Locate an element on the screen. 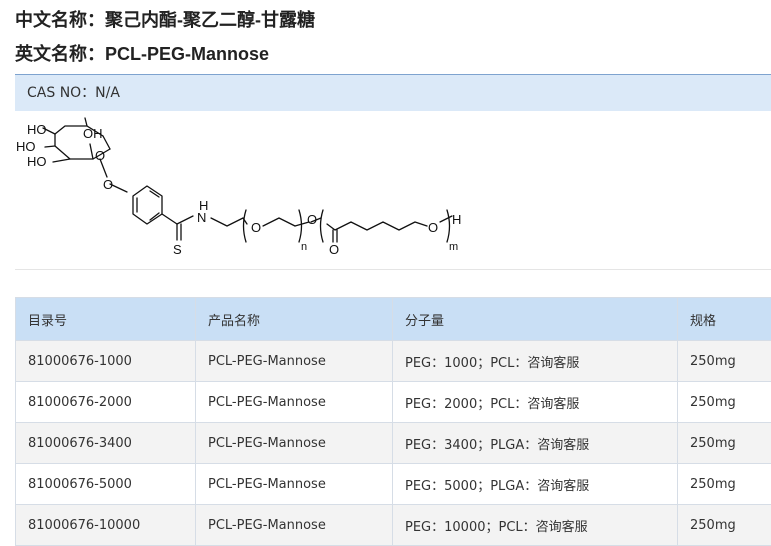 This screenshot has height=546, width=771. table-header-row: 目录号 产品名称 分子量 规格 is located at coordinates (393, 319).